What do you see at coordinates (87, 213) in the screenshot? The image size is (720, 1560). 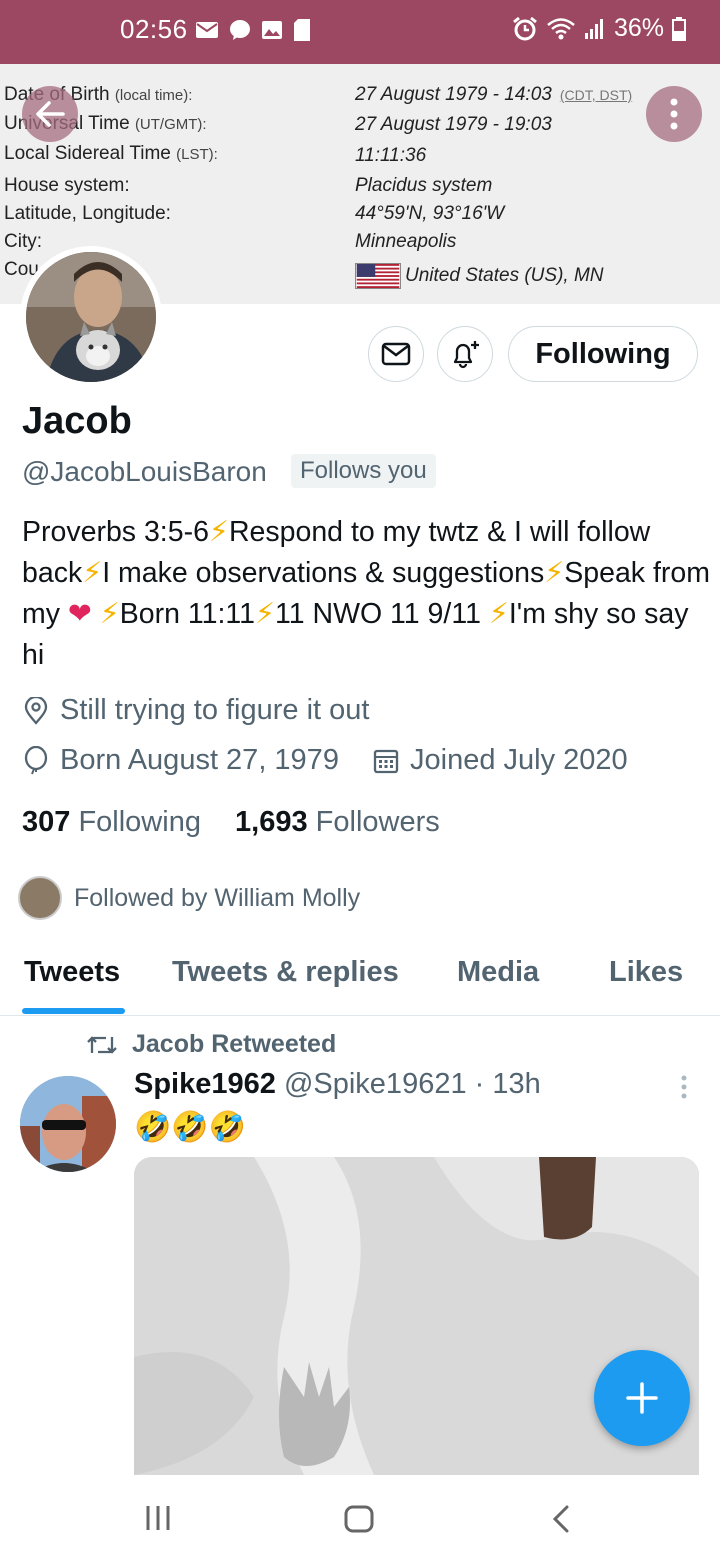 I see `banner-row-label: Latitude, Longitude:` at bounding box center [87, 213].